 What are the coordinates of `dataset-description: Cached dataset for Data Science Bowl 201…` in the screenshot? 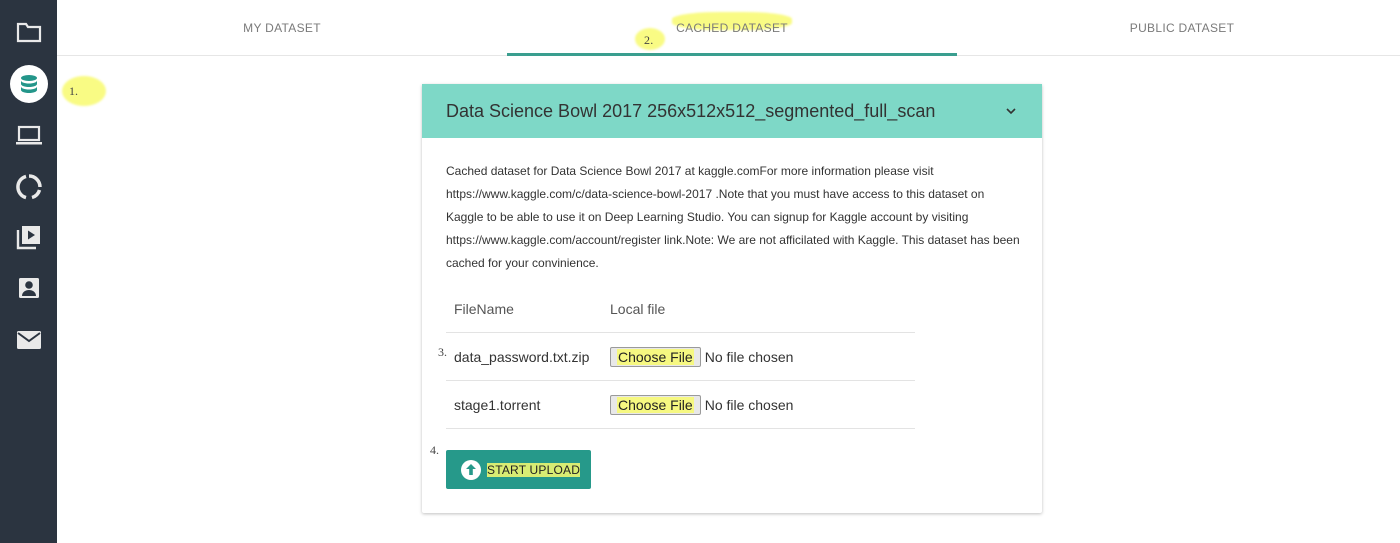 It's located at (733, 217).